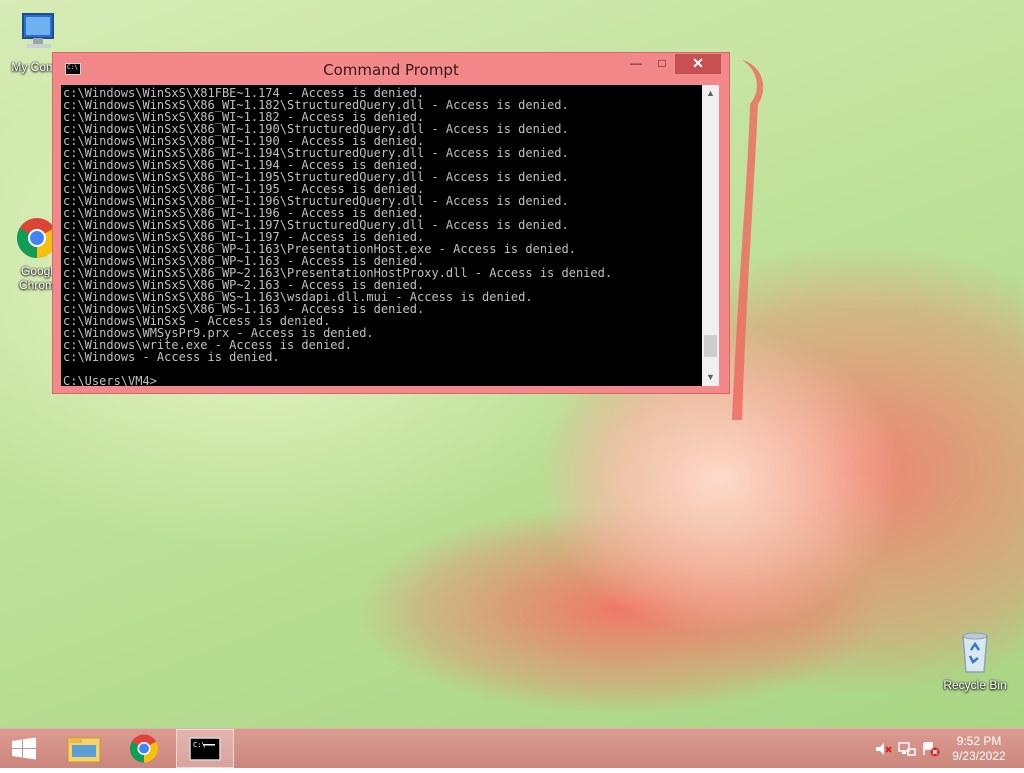 The width and height of the screenshot is (1024, 773). I want to click on command-prompt-icon: C:\, so click(205, 749).